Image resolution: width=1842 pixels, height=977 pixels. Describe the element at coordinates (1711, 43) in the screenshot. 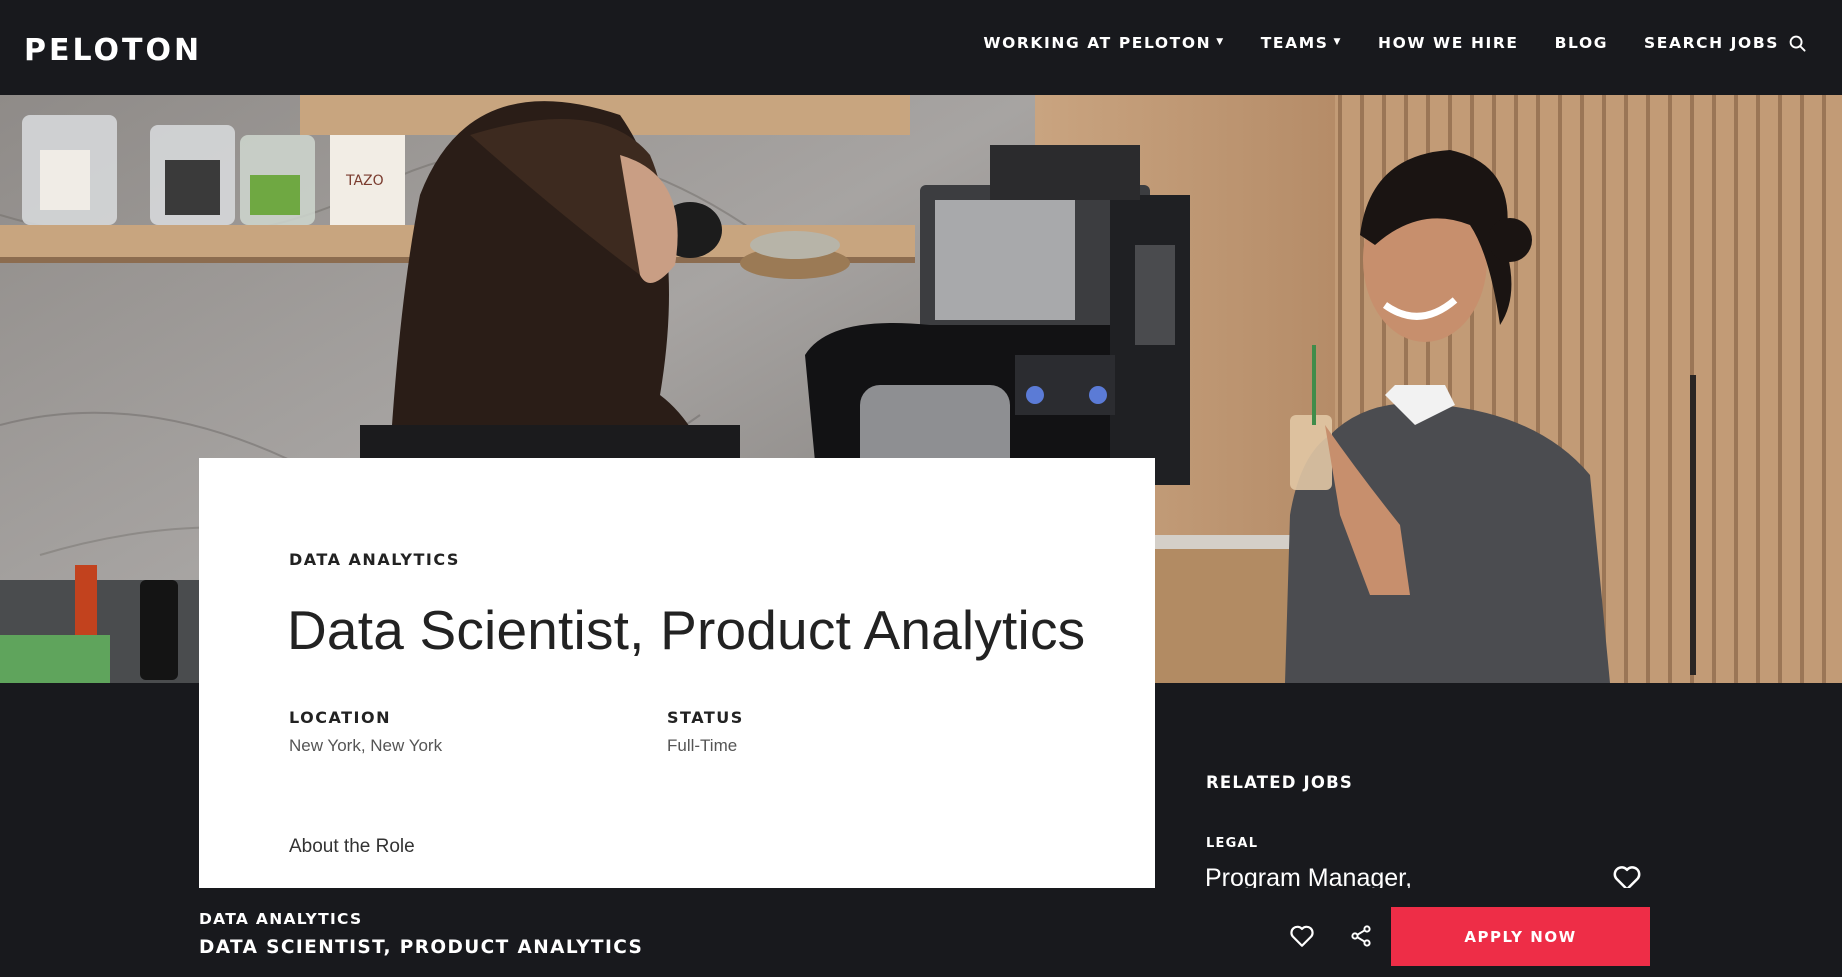

I see `nav-search-jobs-label: SEARCH JOBS` at that location.